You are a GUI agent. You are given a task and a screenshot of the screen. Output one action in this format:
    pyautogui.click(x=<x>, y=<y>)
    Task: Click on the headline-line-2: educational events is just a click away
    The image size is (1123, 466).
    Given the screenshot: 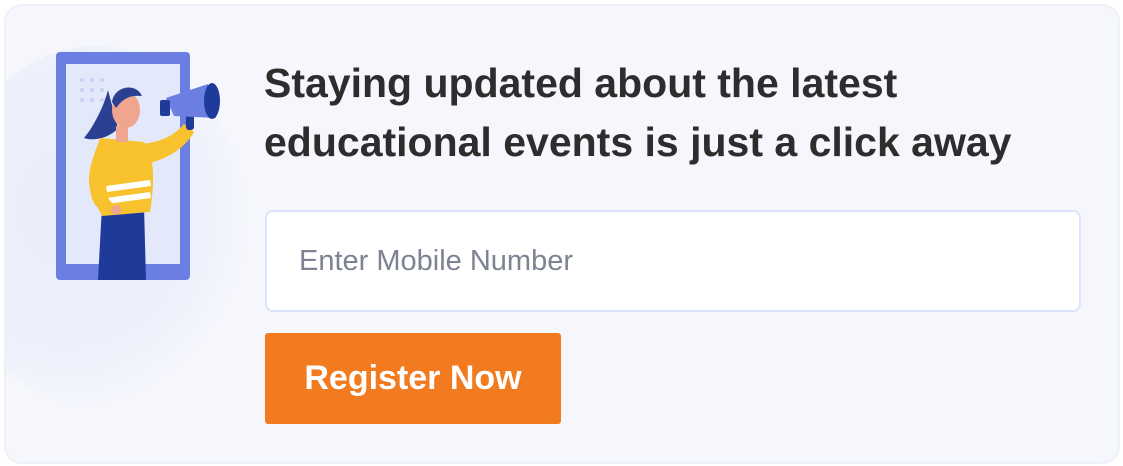 What is the action you would take?
    pyautogui.click(x=638, y=142)
    